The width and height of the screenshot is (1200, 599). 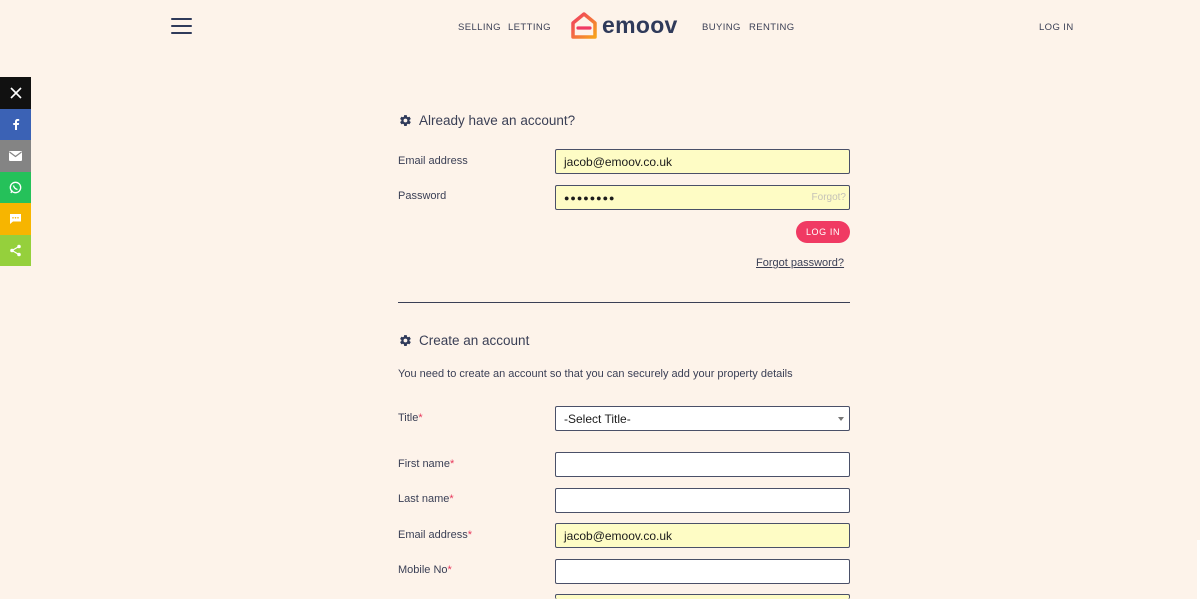 What do you see at coordinates (702, 464) in the screenshot?
I see `first-name-input` at bounding box center [702, 464].